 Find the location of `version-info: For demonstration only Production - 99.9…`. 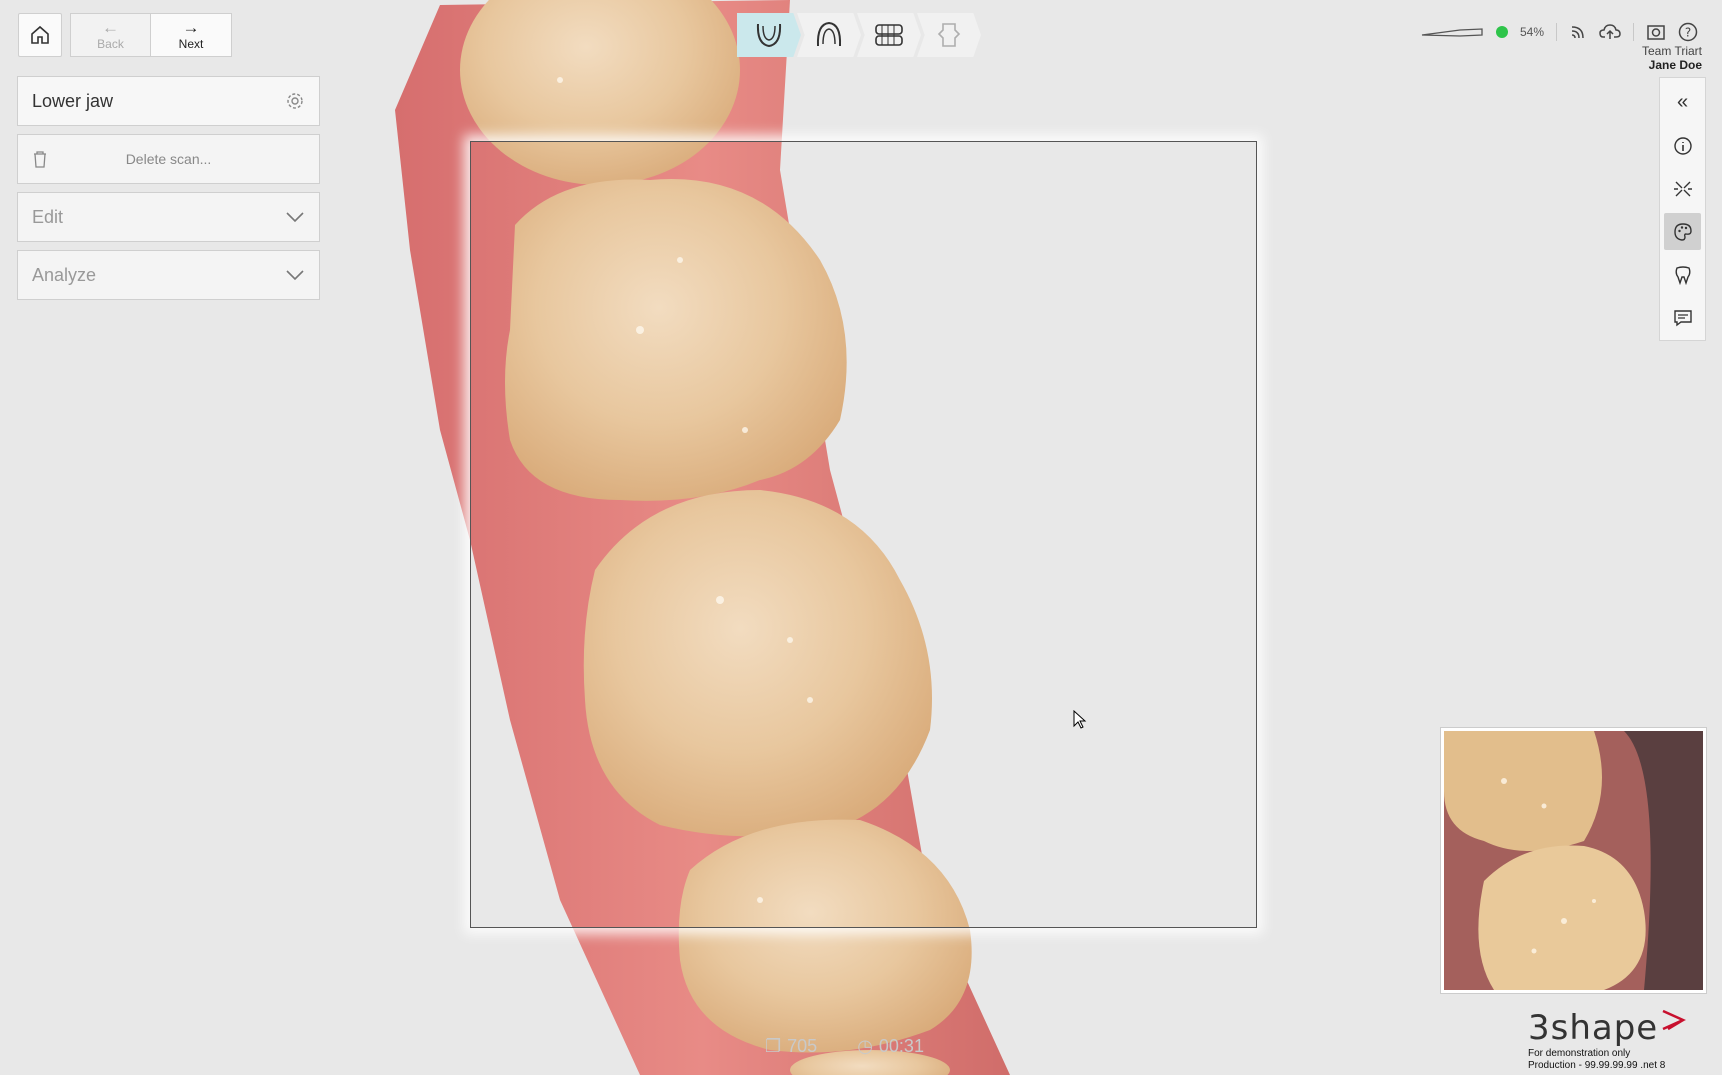

version-info: For demonstration only Production - 99.9… is located at coordinates (1597, 1059).